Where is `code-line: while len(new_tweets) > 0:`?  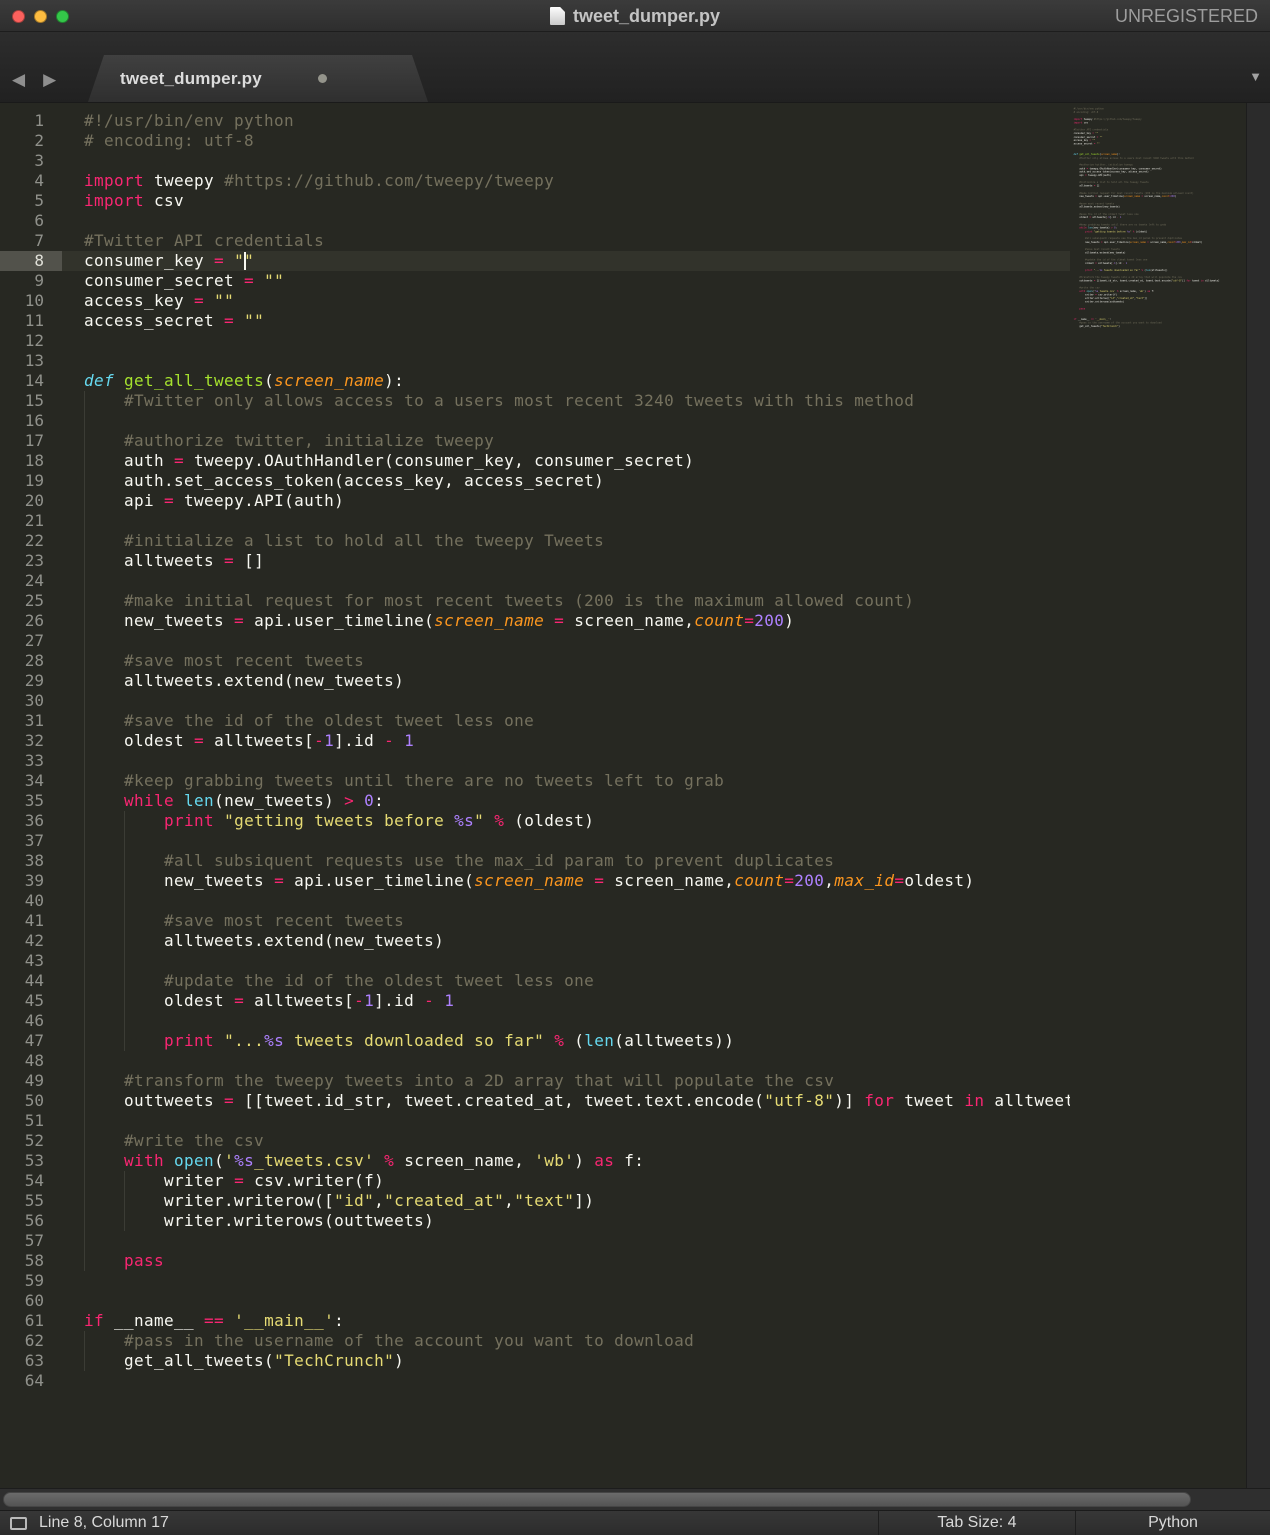 code-line: while len(new_tweets) > 0: is located at coordinates (566, 801).